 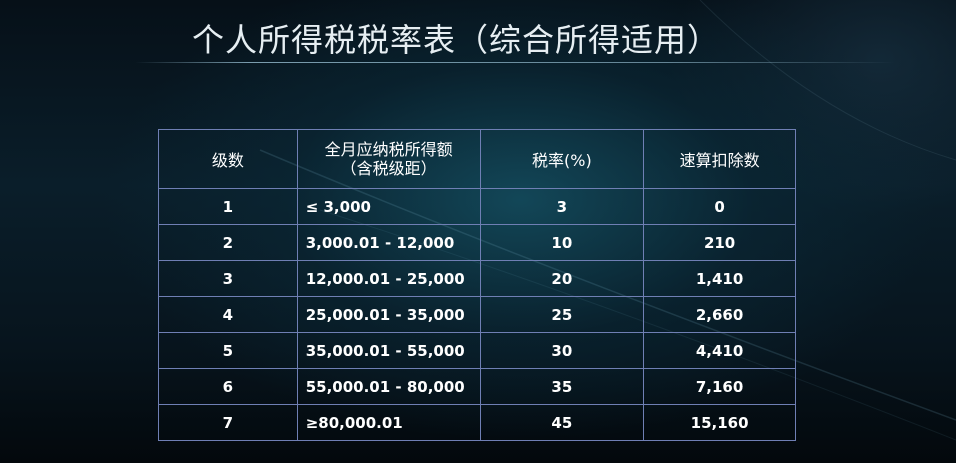 I want to click on cell-deduction: 0, so click(x=719, y=206).